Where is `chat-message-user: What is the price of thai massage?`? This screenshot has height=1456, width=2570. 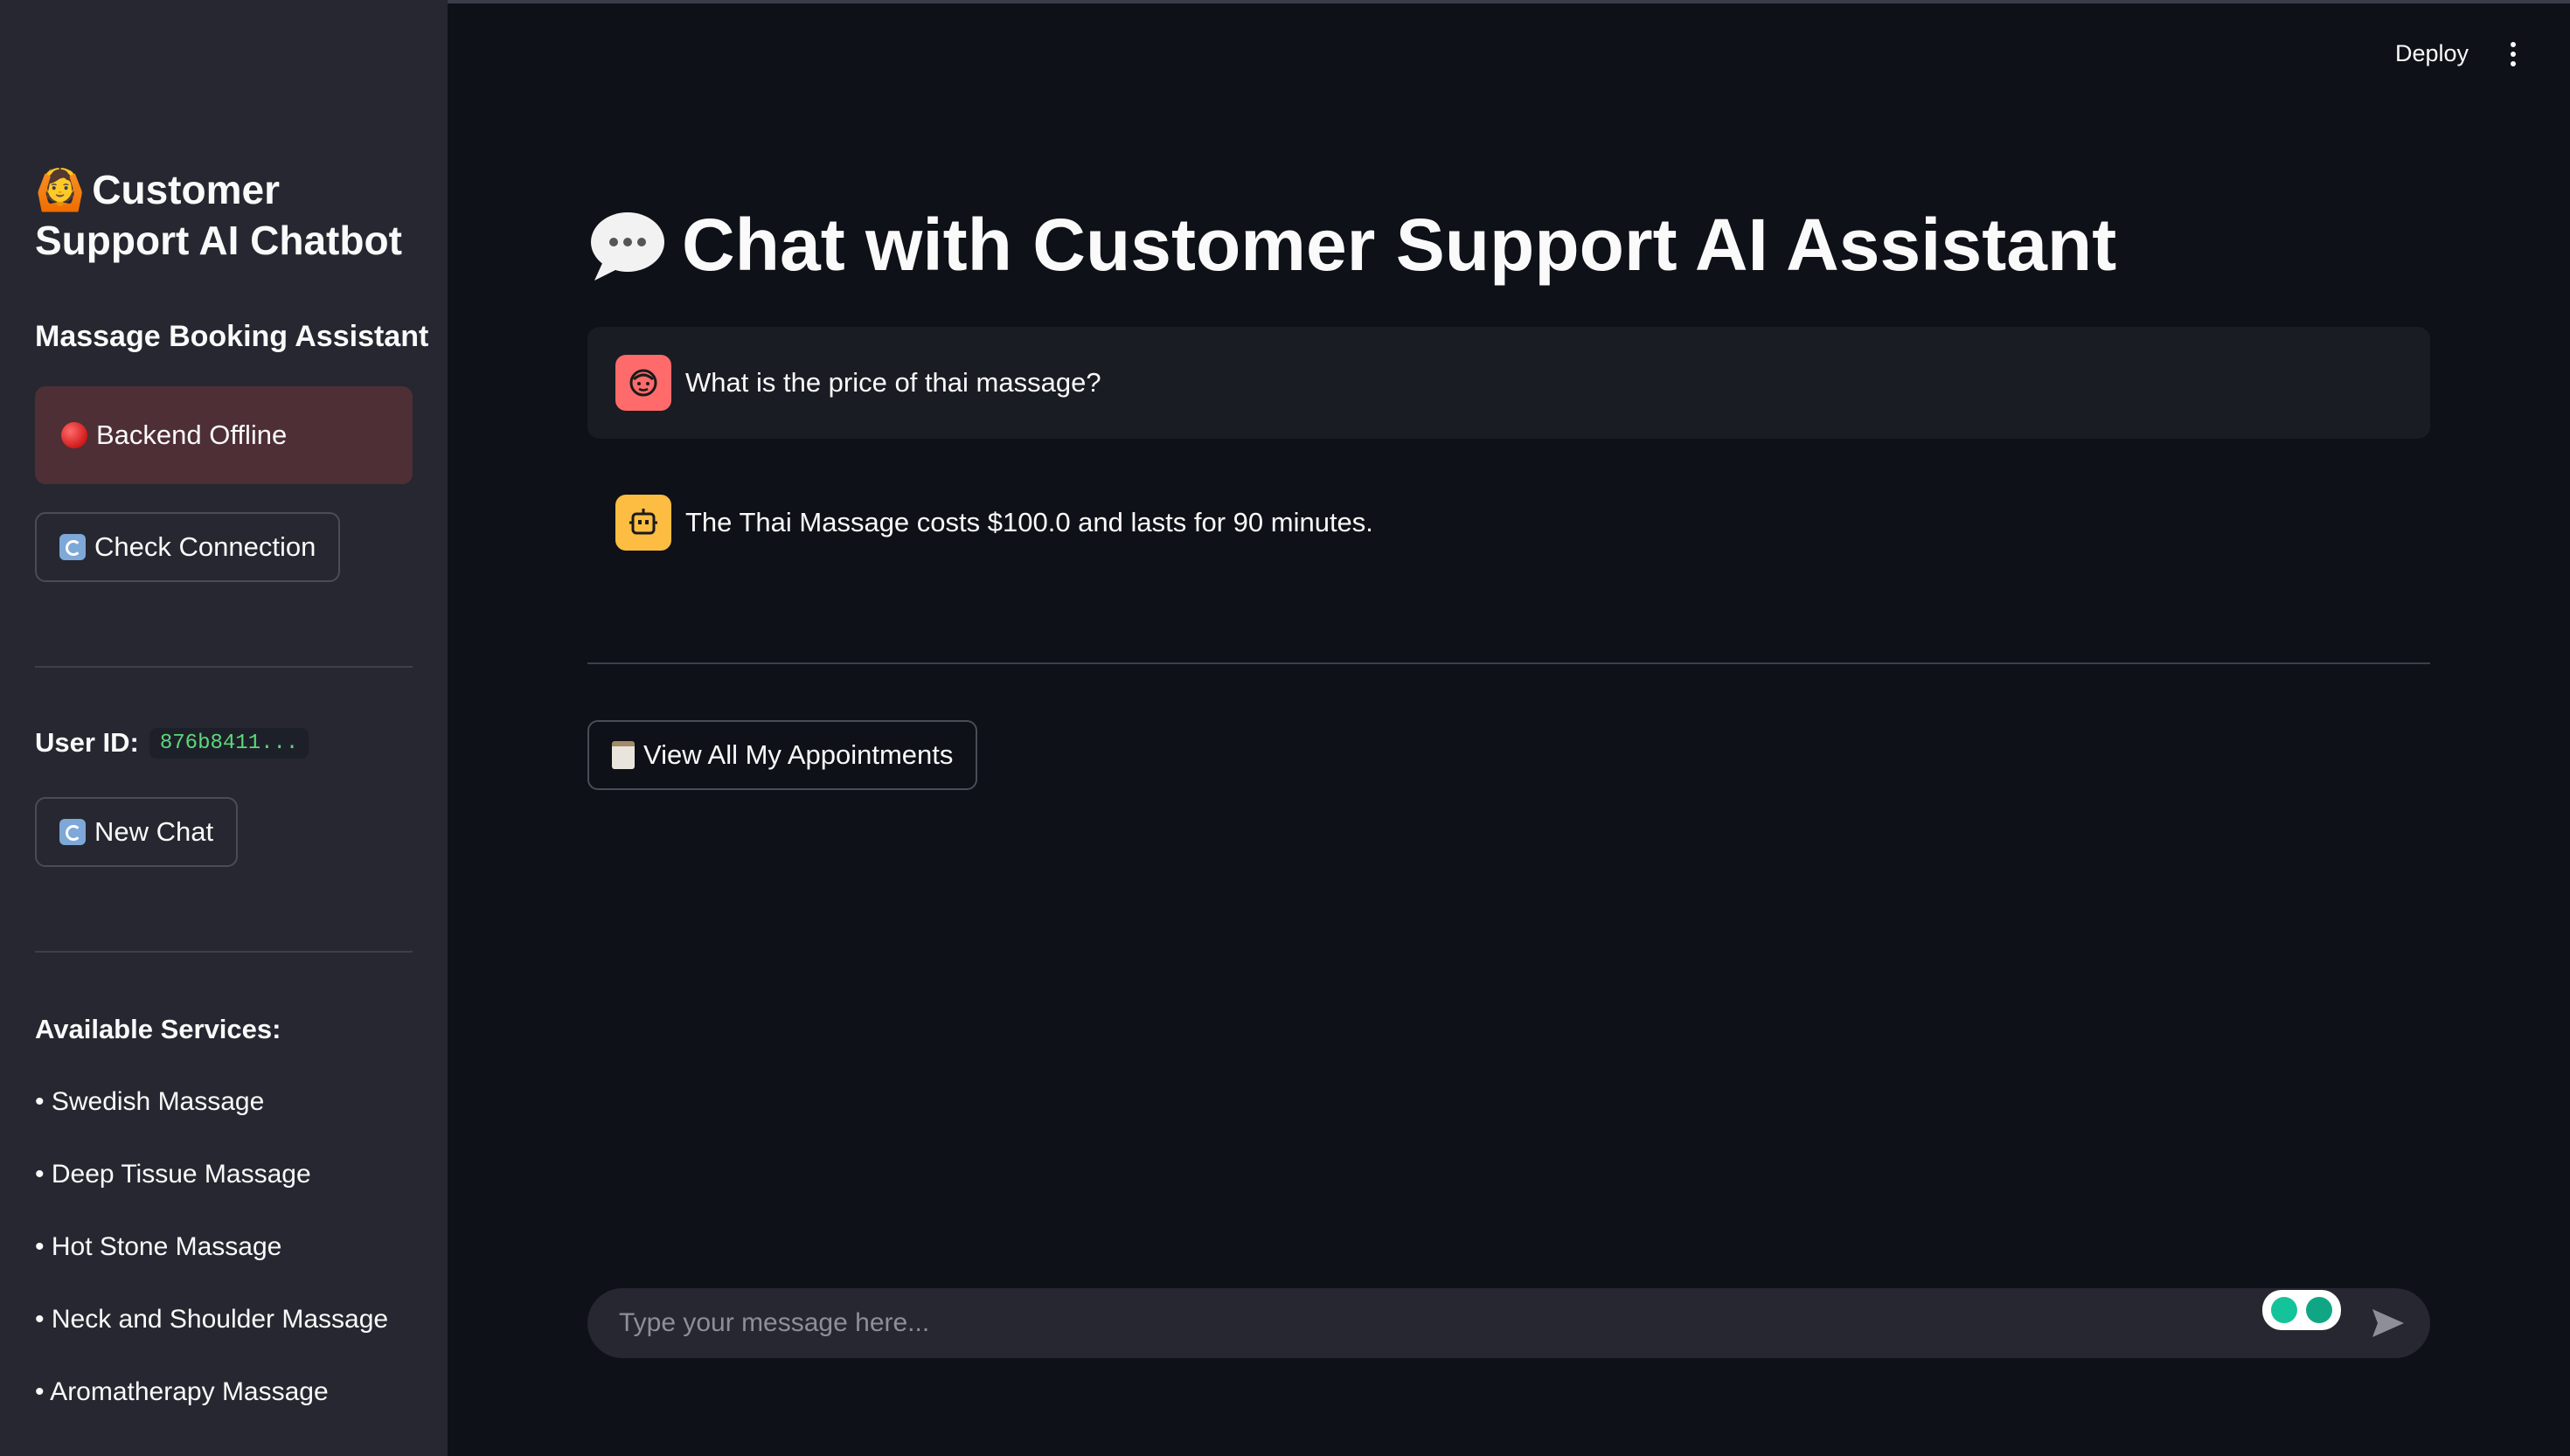 chat-message-user: What is the price of thai massage? is located at coordinates (1508, 383).